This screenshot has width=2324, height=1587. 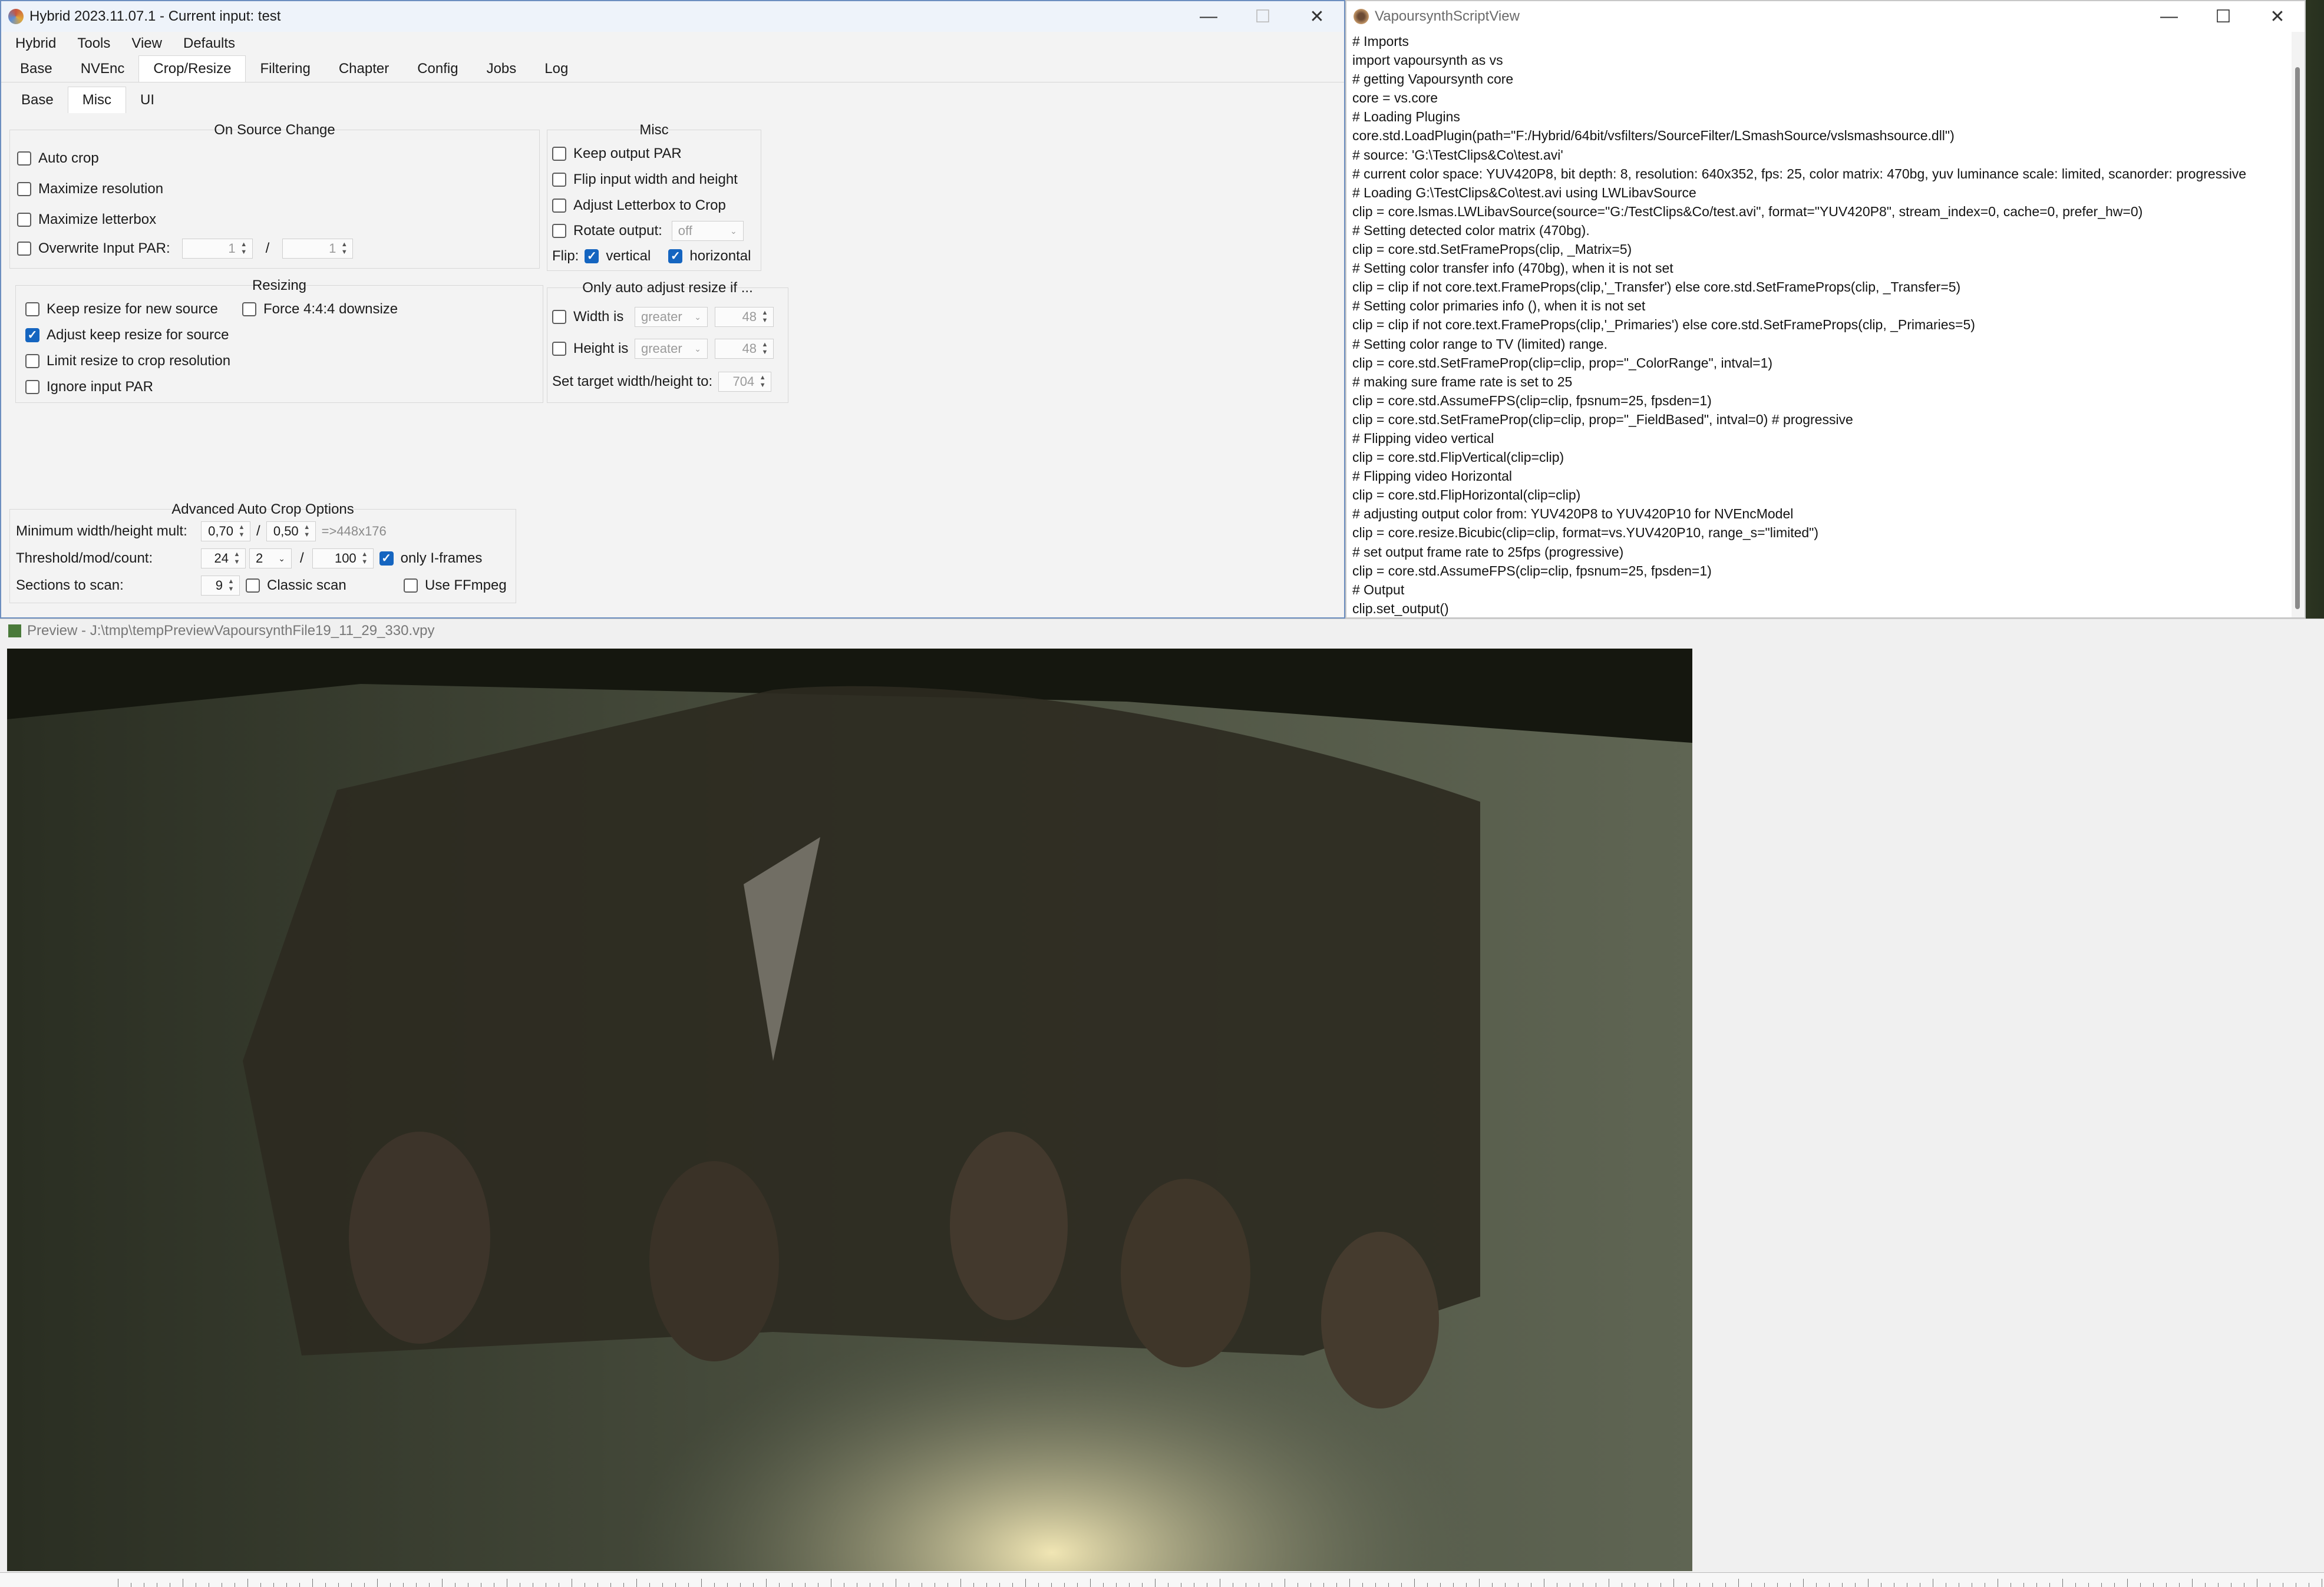 What do you see at coordinates (438, 69) in the screenshot?
I see `tab-config: Config` at bounding box center [438, 69].